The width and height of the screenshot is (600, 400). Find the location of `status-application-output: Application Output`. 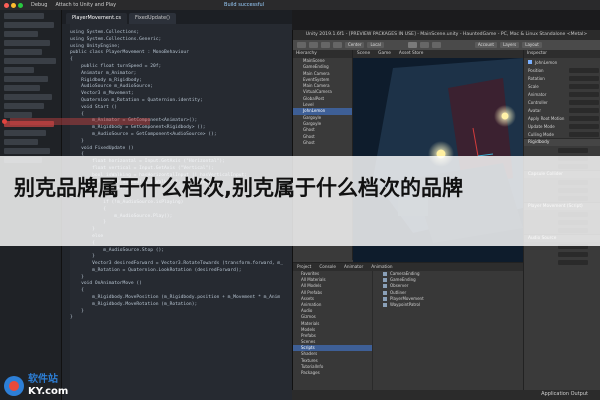

status-application-output: Application Output is located at coordinates (564, 394).